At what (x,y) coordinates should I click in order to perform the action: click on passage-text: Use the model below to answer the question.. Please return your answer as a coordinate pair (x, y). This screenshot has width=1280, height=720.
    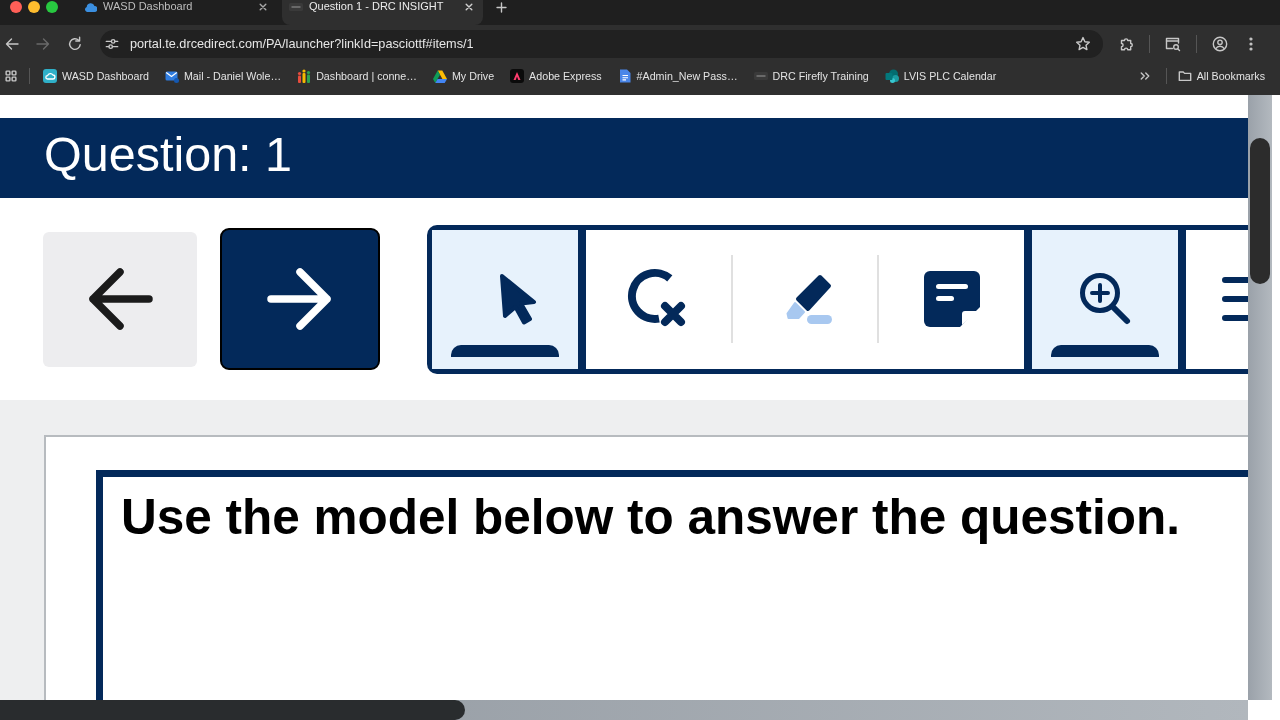
    Looking at the image, I should click on (651, 517).